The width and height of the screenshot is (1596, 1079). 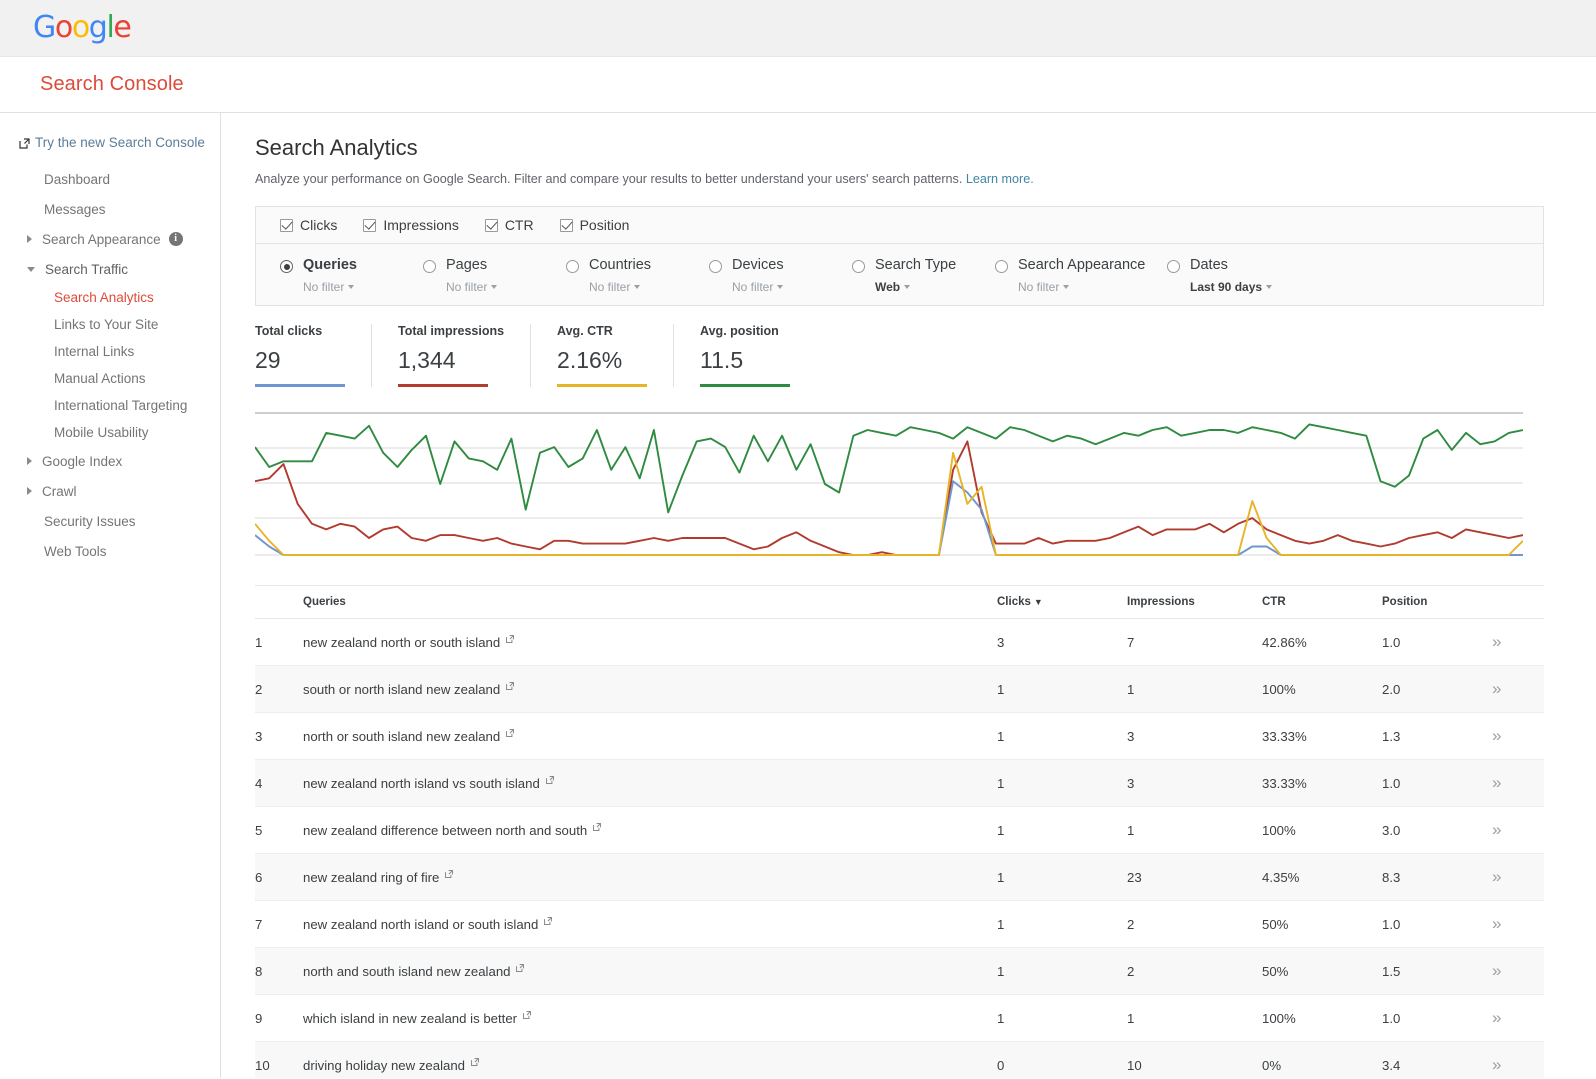 I want to click on row-query-text: north and south island new zealand, so click(x=406, y=971).